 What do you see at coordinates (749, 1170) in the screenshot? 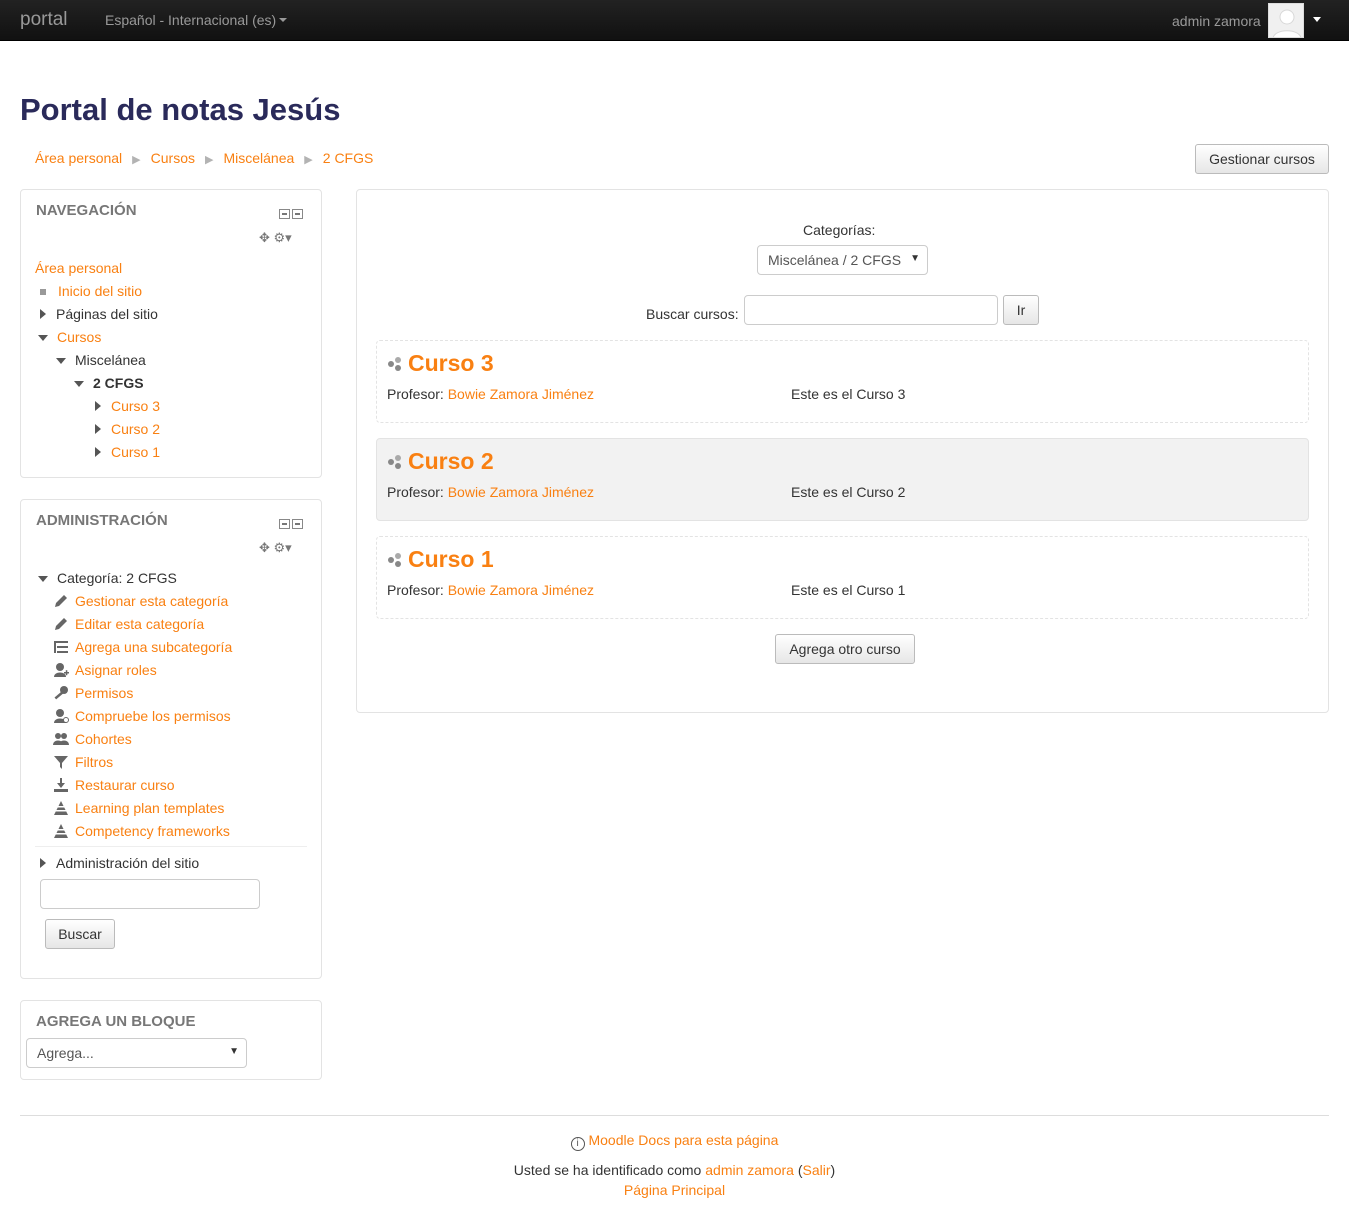
I see `footer-user-link: admin zamora` at bounding box center [749, 1170].